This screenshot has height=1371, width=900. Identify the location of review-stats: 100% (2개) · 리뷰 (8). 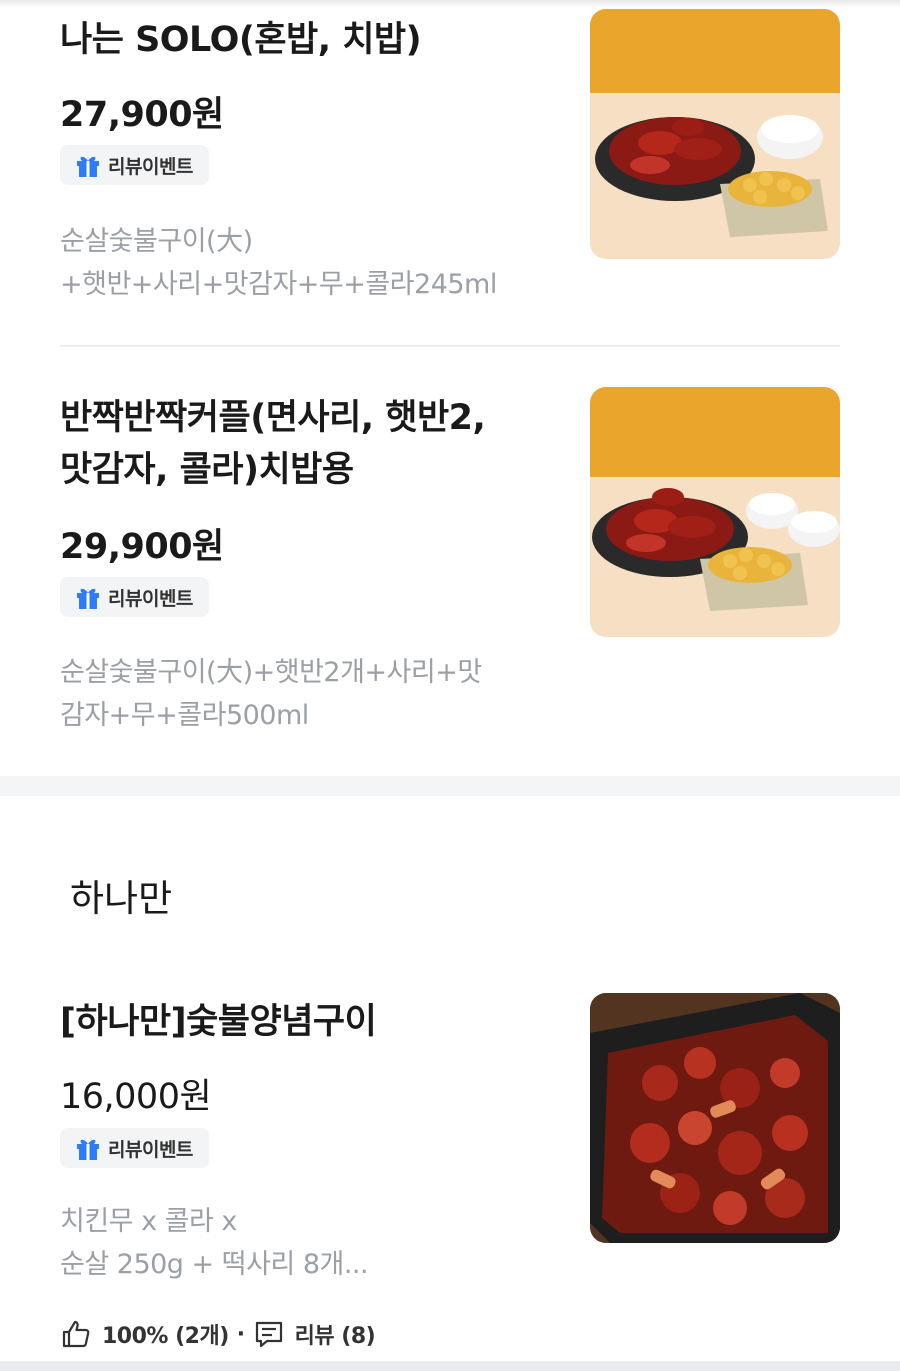
(218, 1334).